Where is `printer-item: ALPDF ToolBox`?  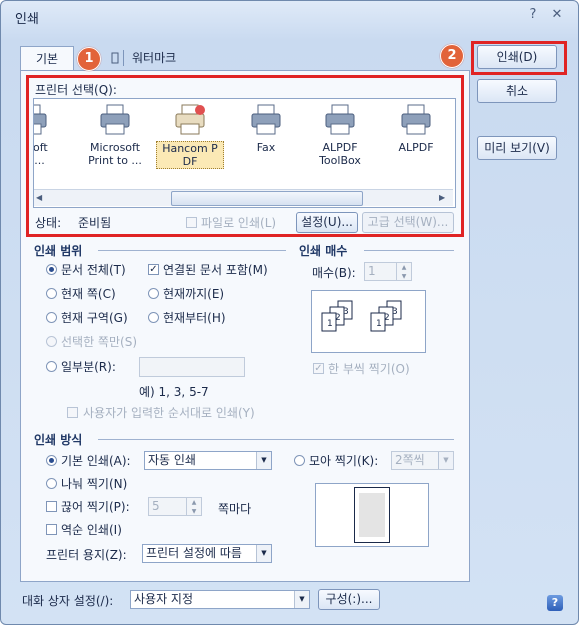
printer-item: ALPDF ToolBox is located at coordinates (340, 137).